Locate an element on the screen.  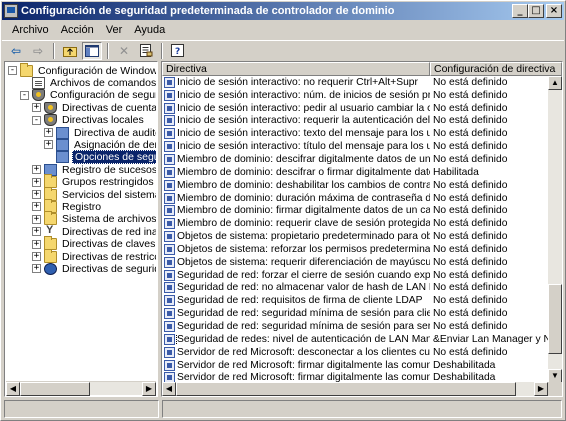
tree-item-label: Configuración de seguridad is located at coordinates (102, 95).